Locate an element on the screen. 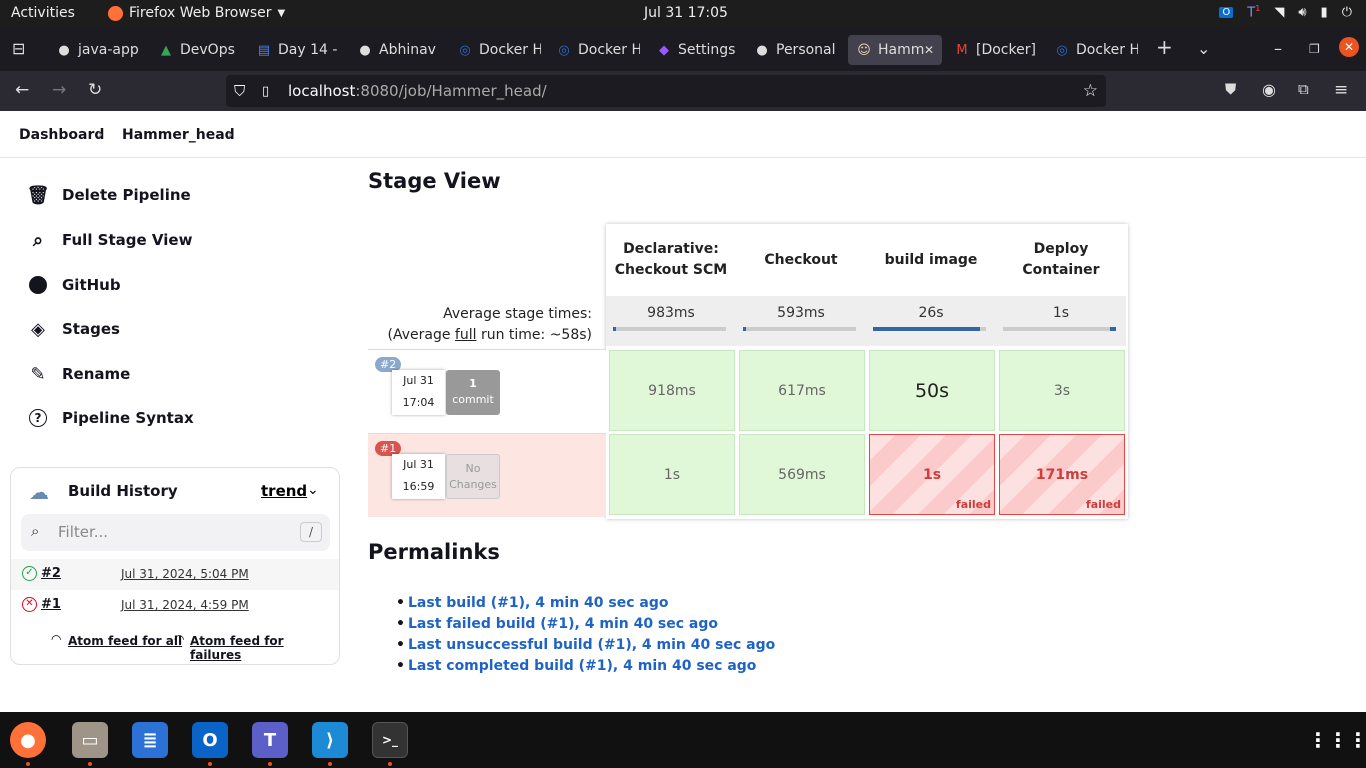  battery-icon: ▮ is located at coordinates (1324, 12).